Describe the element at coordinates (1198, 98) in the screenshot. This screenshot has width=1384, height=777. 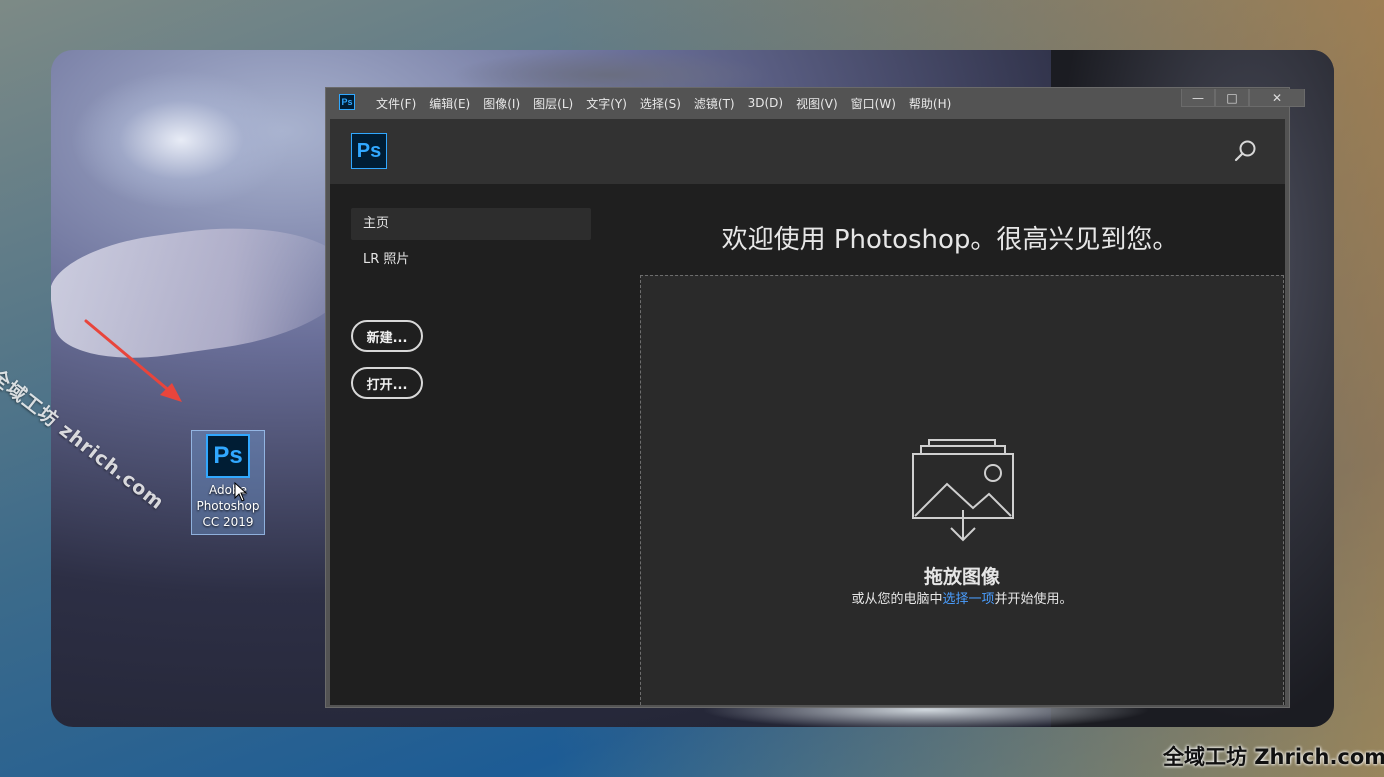
I see `minimize-button: —` at that location.